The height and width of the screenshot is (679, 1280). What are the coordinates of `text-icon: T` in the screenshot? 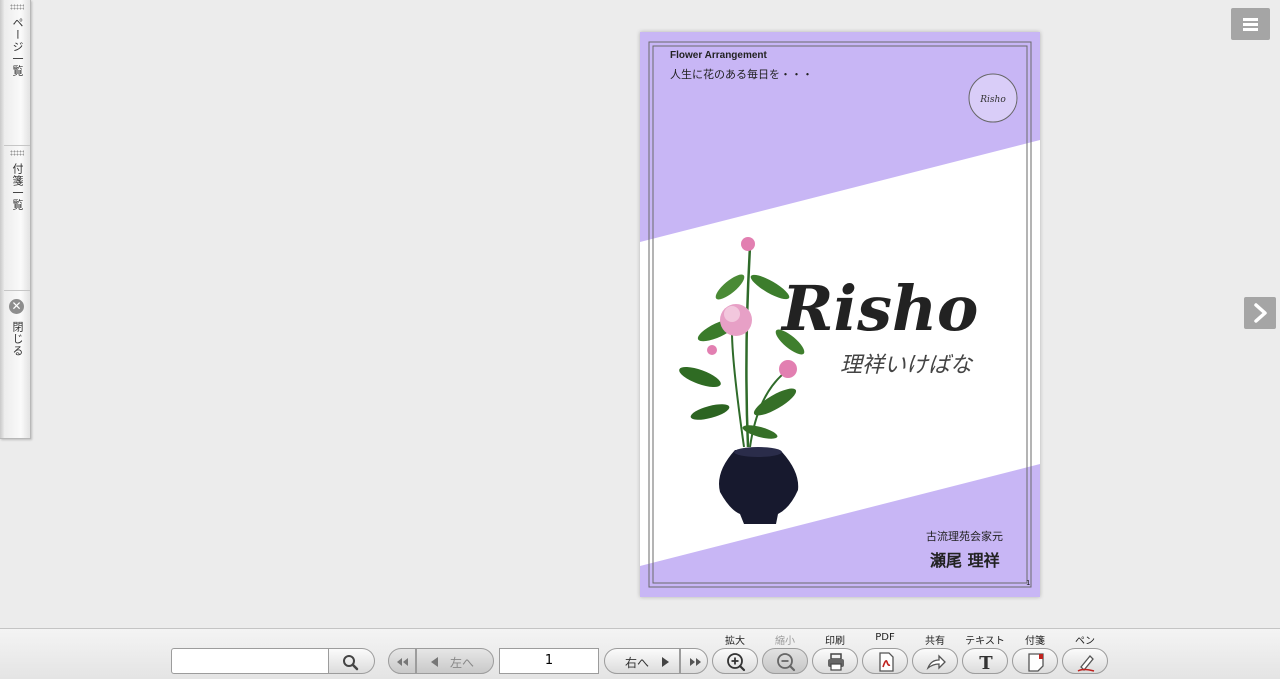 It's located at (986, 663).